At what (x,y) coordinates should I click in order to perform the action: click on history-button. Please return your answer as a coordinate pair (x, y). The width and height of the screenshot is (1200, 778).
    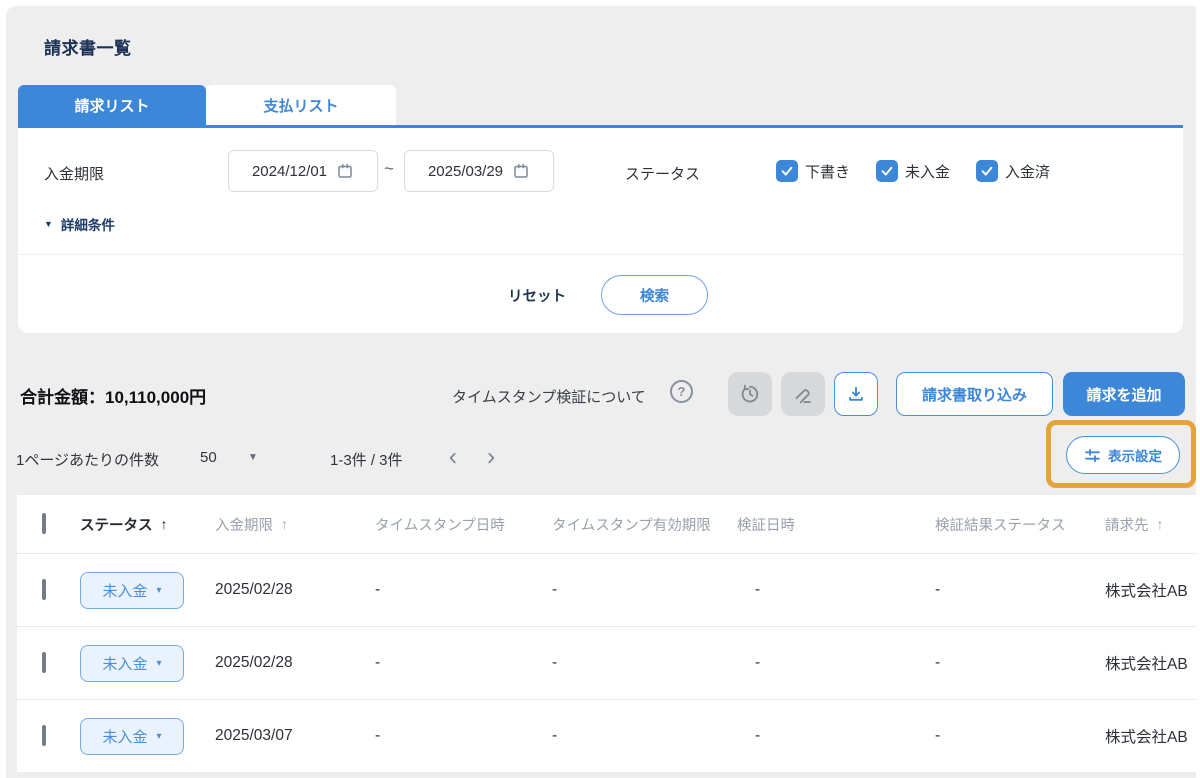
    Looking at the image, I should click on (750, 394).